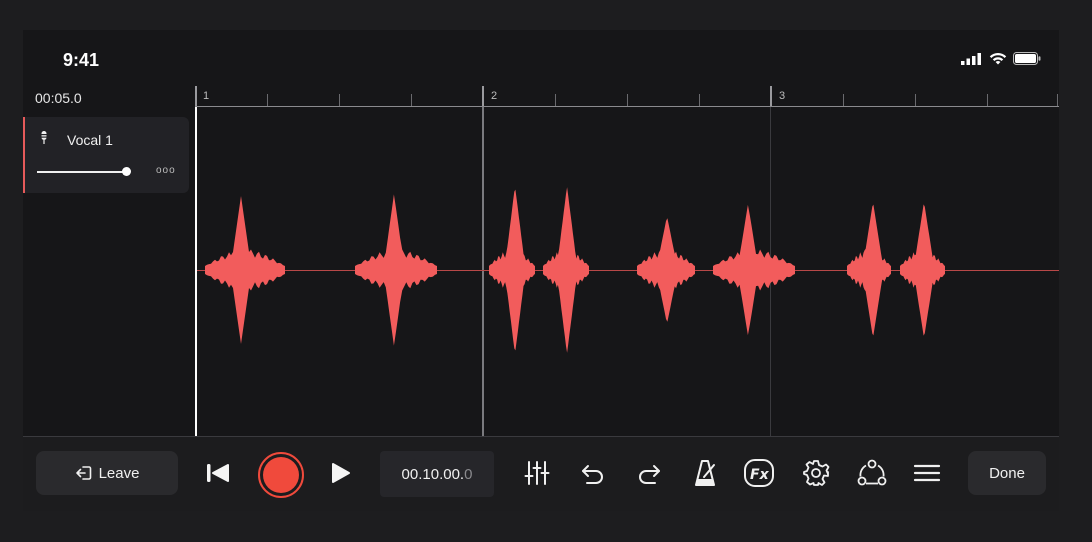 The height and width of the screenshot is (542, 1092). I want to click on track-more-button: ooo, so click(166, 170).